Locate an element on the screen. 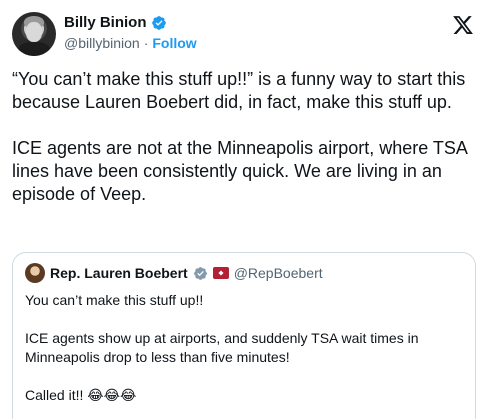 This screenshot has height=419, width=488. author-handle: @billybinion is located at coordinates (102, 43).